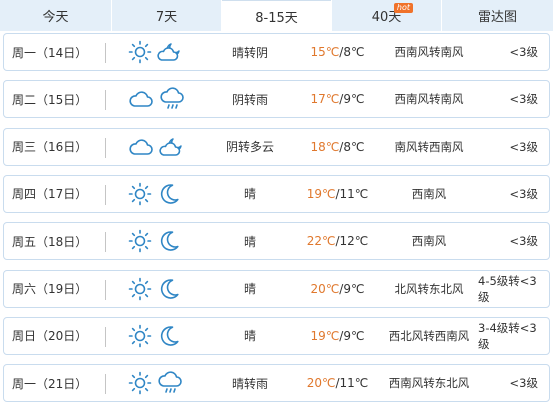 The width and height of the screenshot is (553, 414). Describe the element at coordinates (337, 99) in the screenshot. I see `temperature: 17℃/9℃` at that location.